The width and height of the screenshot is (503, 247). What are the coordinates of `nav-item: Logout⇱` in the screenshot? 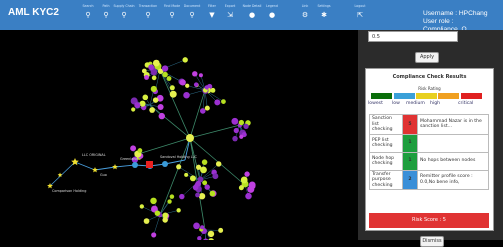 It's located at (360, 12).